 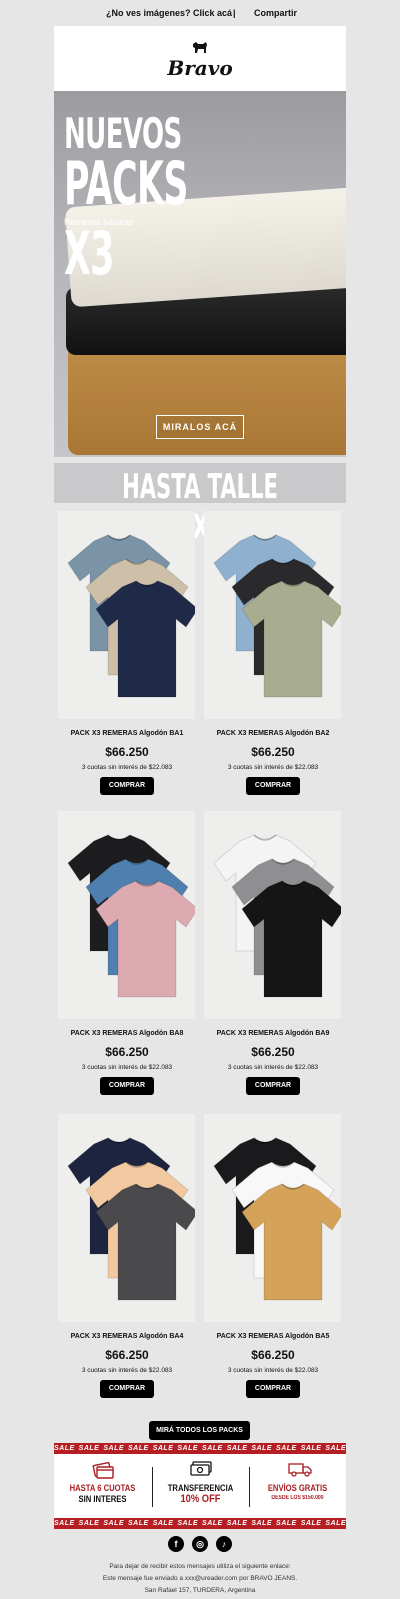 I want to click on brand-header: Bravo, so click(x=200, y=58).